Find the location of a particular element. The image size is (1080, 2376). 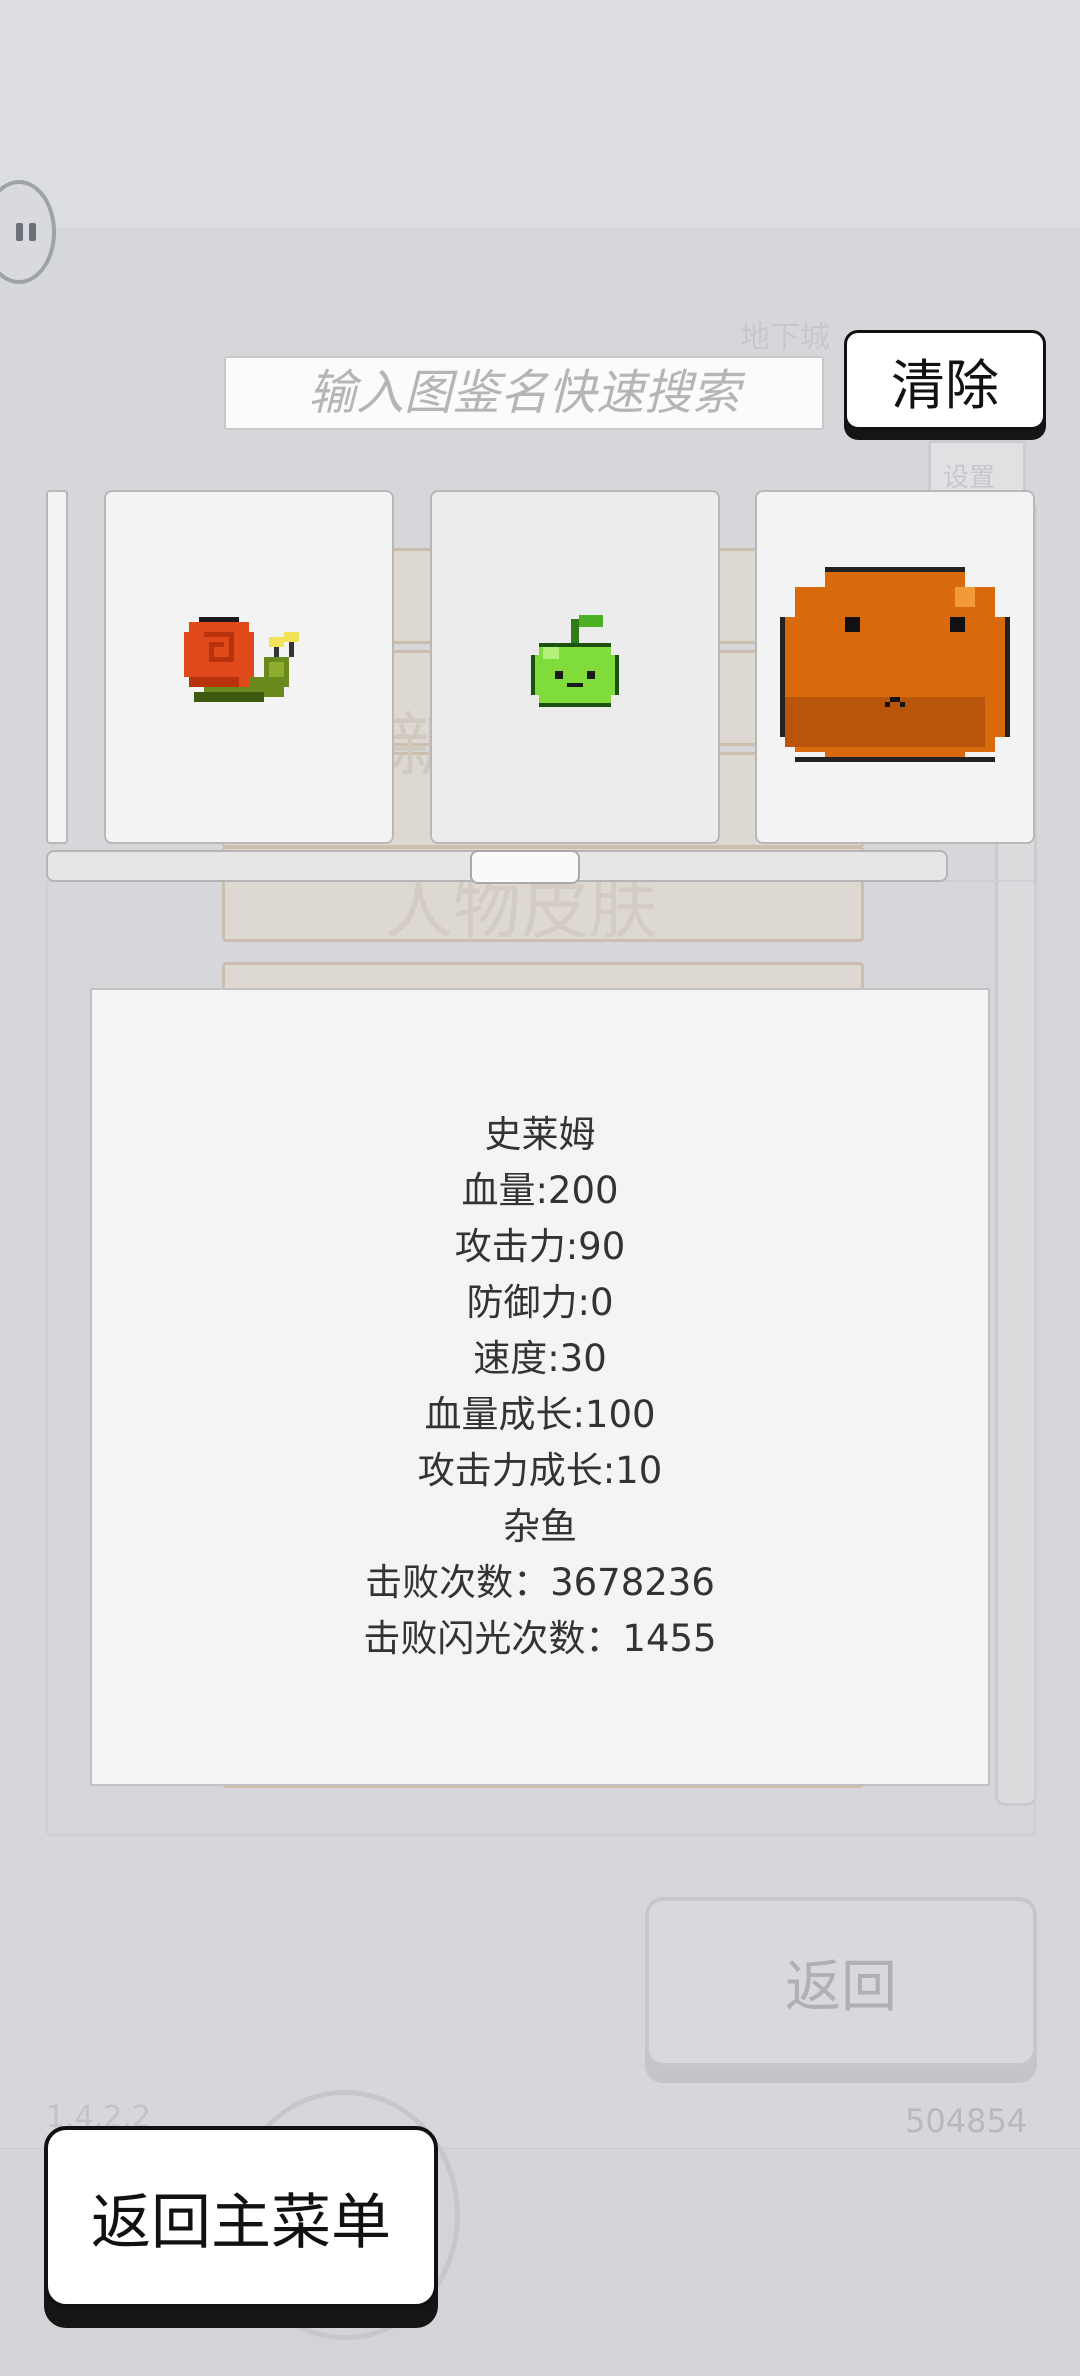

clear-button: 清除 is located at coordinates (945, 380).